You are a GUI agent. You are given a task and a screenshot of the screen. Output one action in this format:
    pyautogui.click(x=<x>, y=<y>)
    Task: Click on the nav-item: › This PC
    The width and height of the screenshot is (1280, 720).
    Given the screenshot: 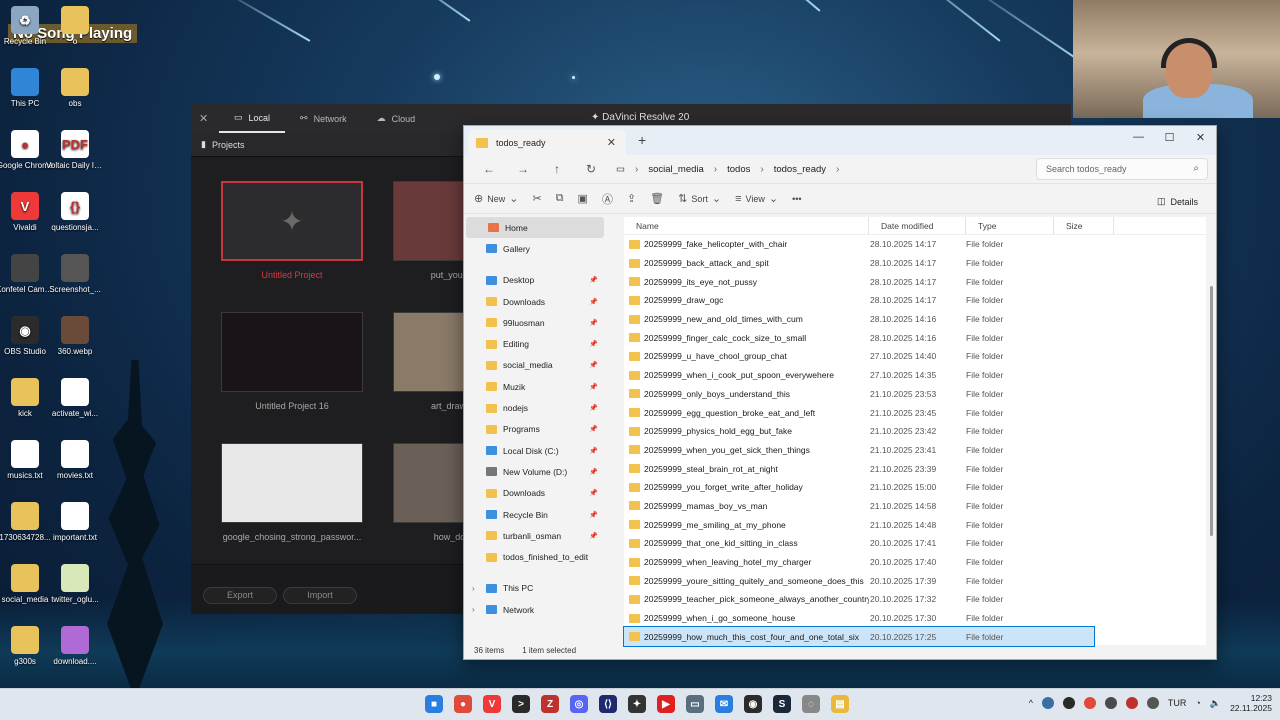 What is the action you would take?
    pyautogui.click(x=535, y=588)
    